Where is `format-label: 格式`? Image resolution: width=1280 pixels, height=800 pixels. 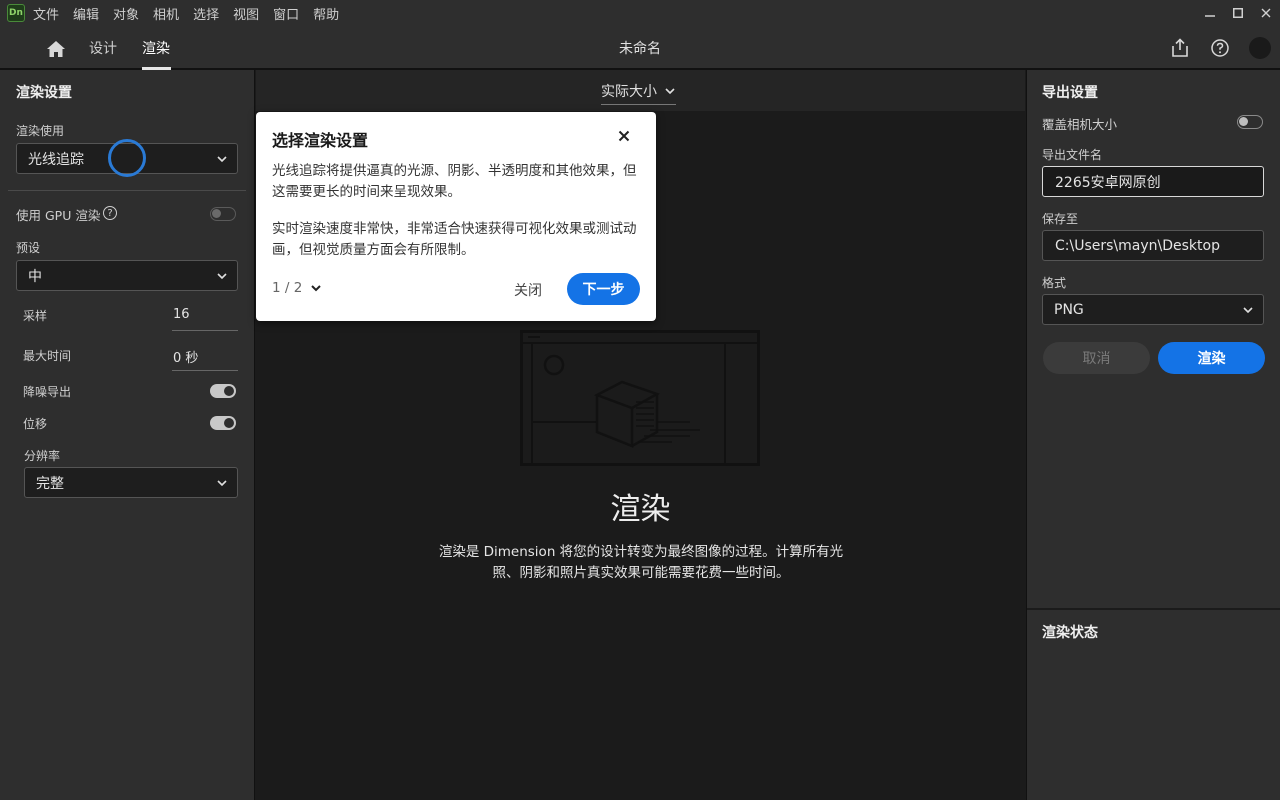
format-label: 格式 is located at coordinates (1054, 283).